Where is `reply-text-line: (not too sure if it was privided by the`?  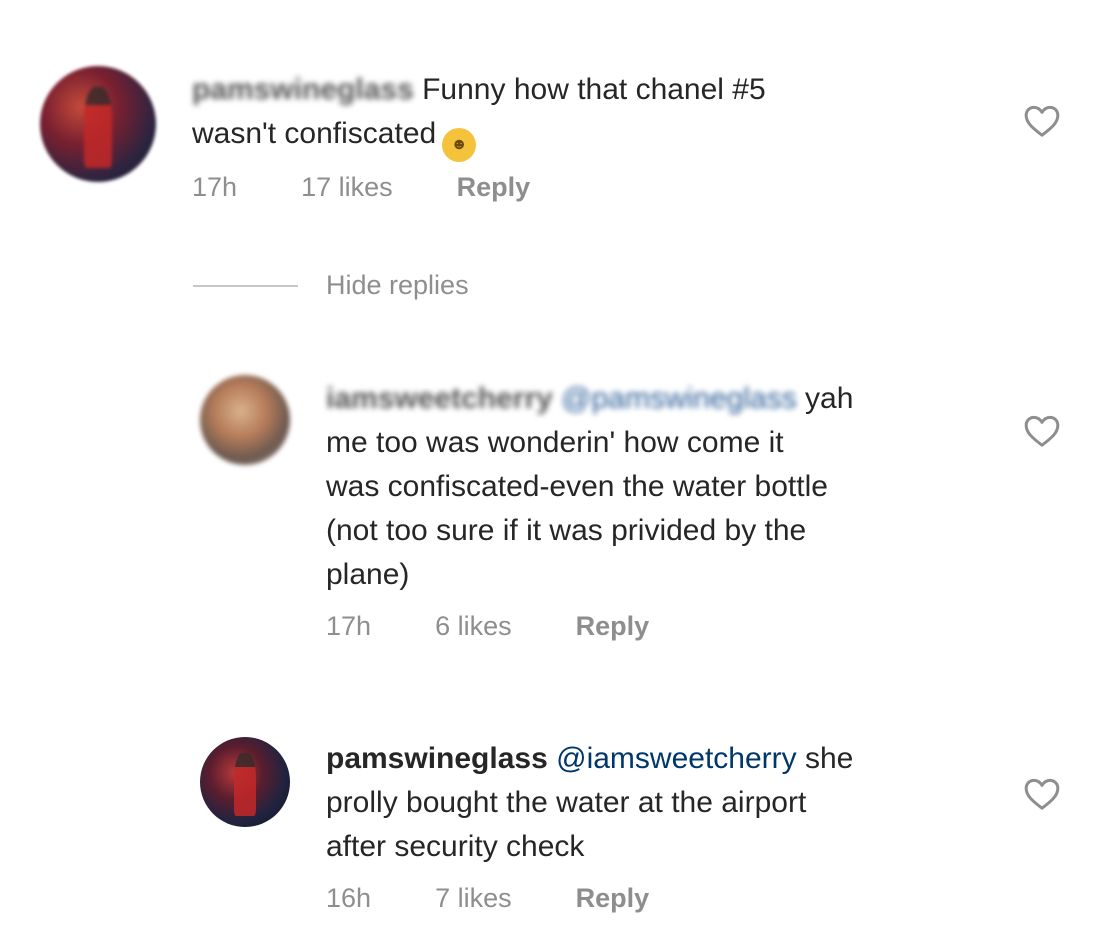
reply-text-line: (not too sure if it was privided by the is located at coordinates (566, 530).